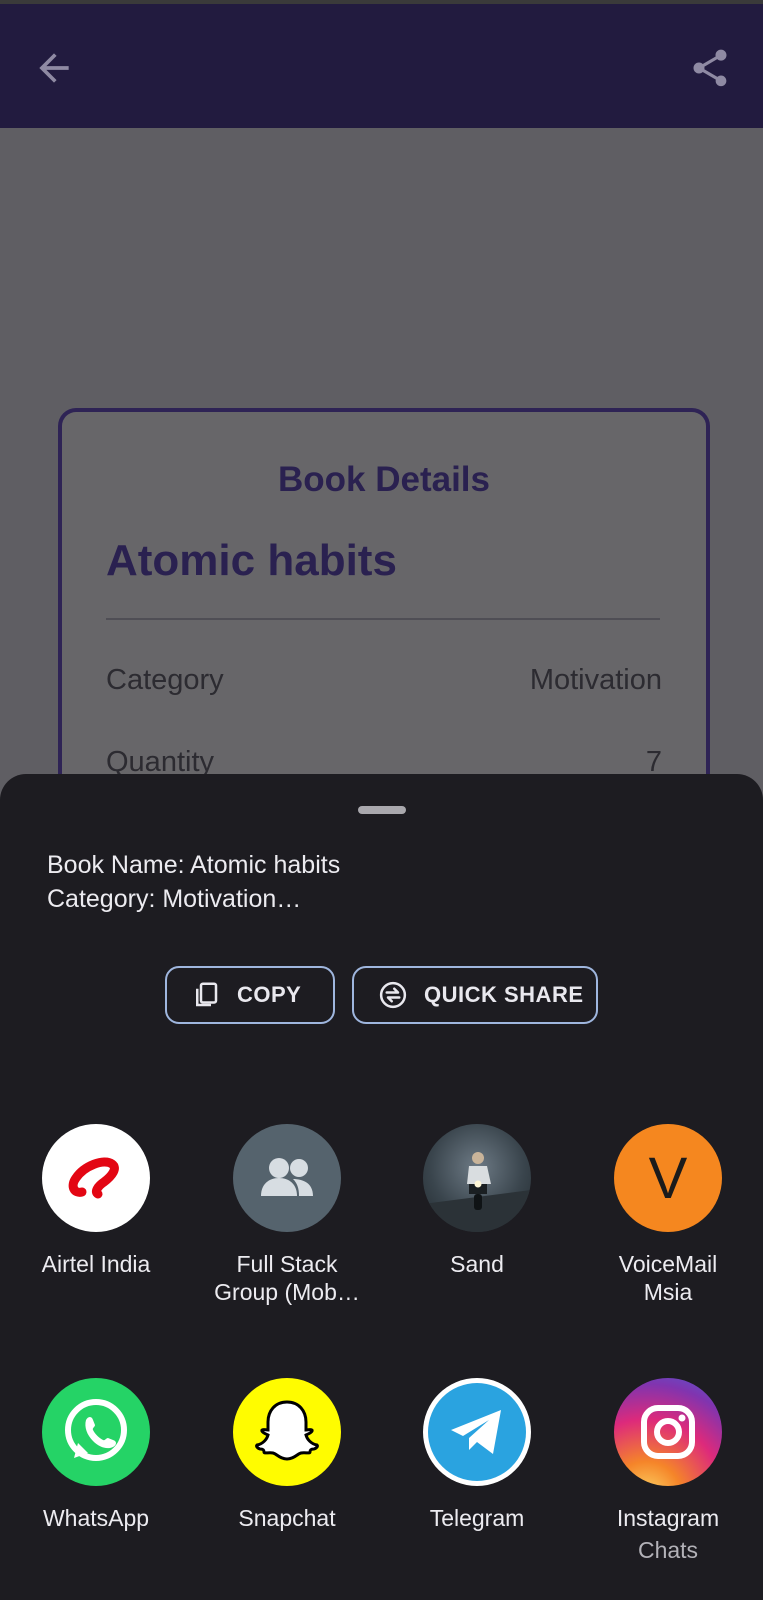 The width and height of the screenshot is (763, 1600). I want to click on app-label: Snapchat, so click(287, 1518).